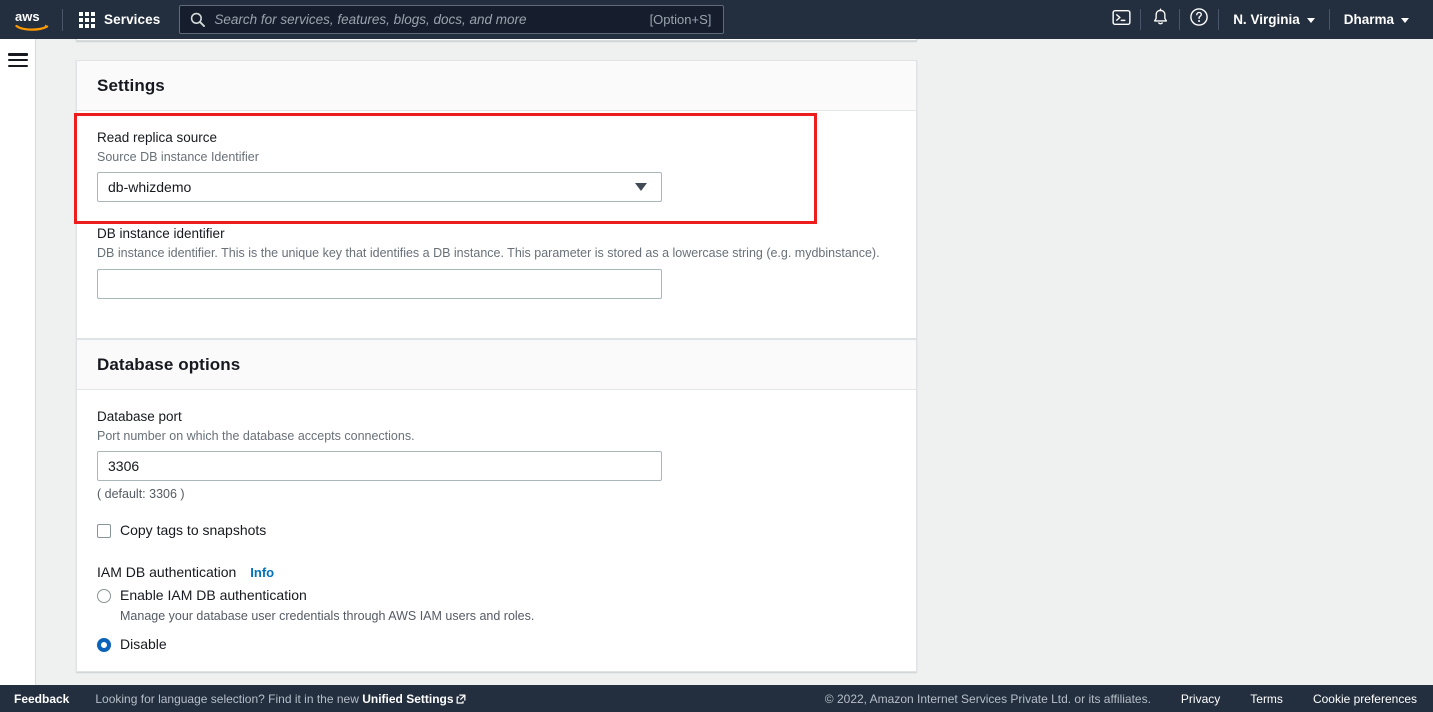 The width and height of the screenshot is (1433, 712). Describe the element at coordinates (161, 234) in the screenshot. I see `db-instance-identifier-label: DB instance identifier` at that location.